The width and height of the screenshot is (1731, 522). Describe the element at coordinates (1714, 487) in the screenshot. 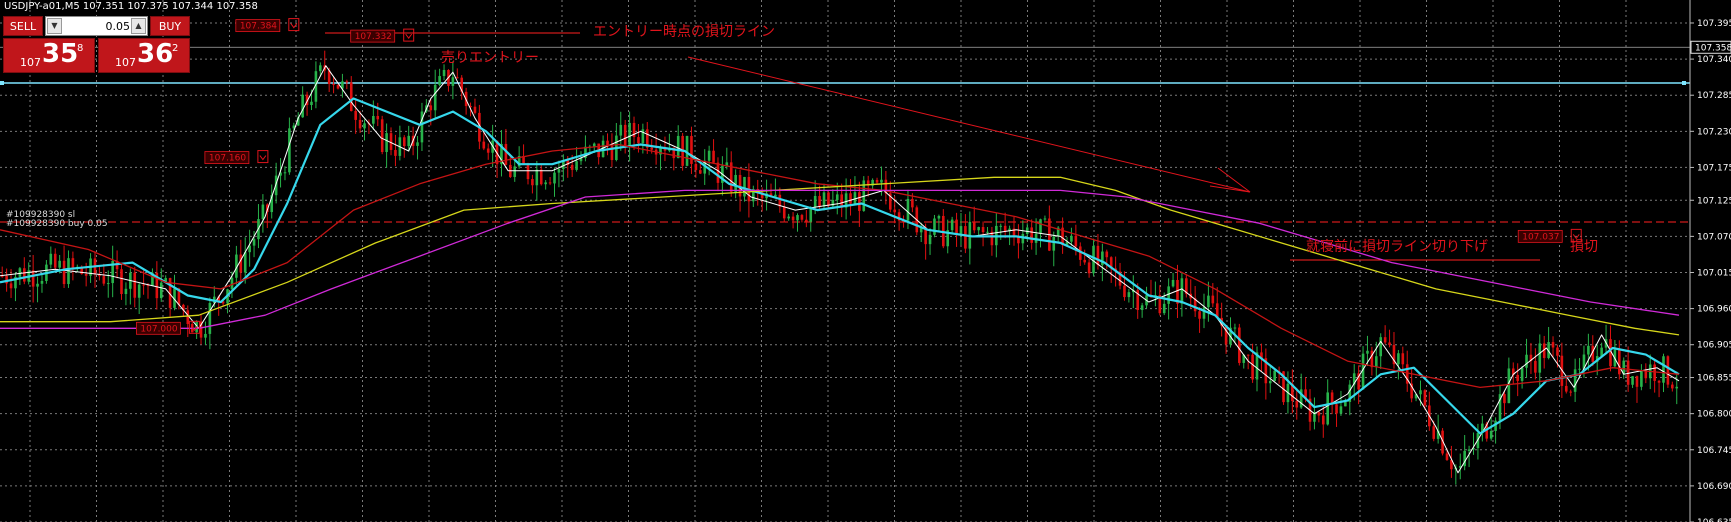

I see `price-tick-label: 106.690` at that location.